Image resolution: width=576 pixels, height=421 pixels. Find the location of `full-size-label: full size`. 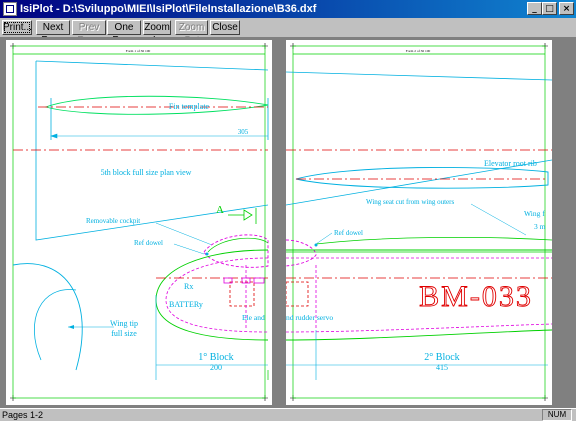

full-size-label: full size is located at coordinates (124, 333).